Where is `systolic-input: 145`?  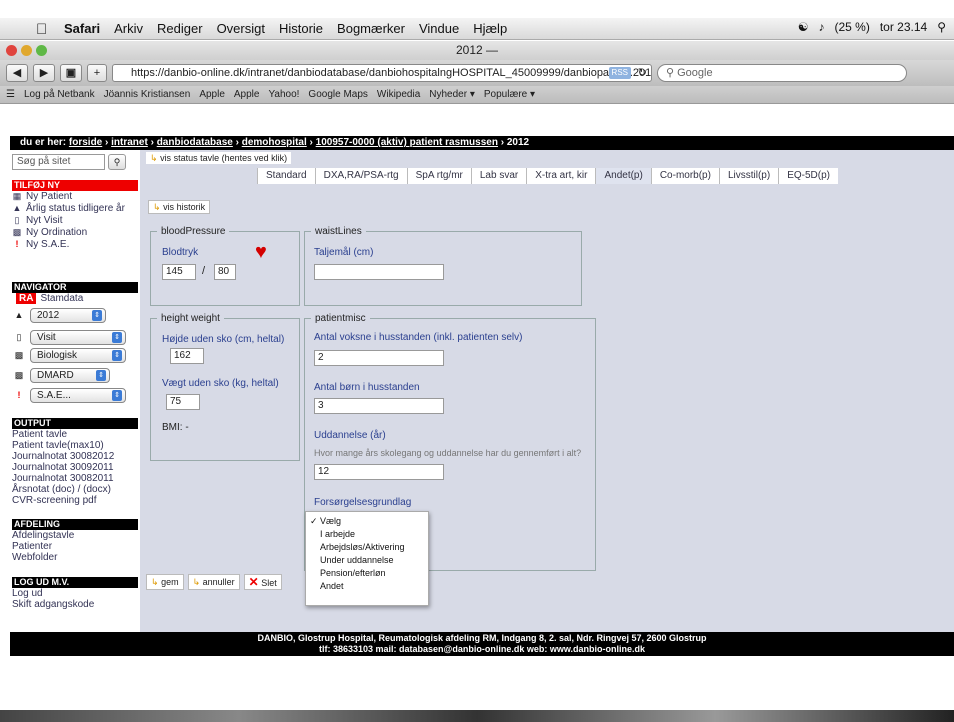 systolic-input: 145 is located at coordinates (179, 272).